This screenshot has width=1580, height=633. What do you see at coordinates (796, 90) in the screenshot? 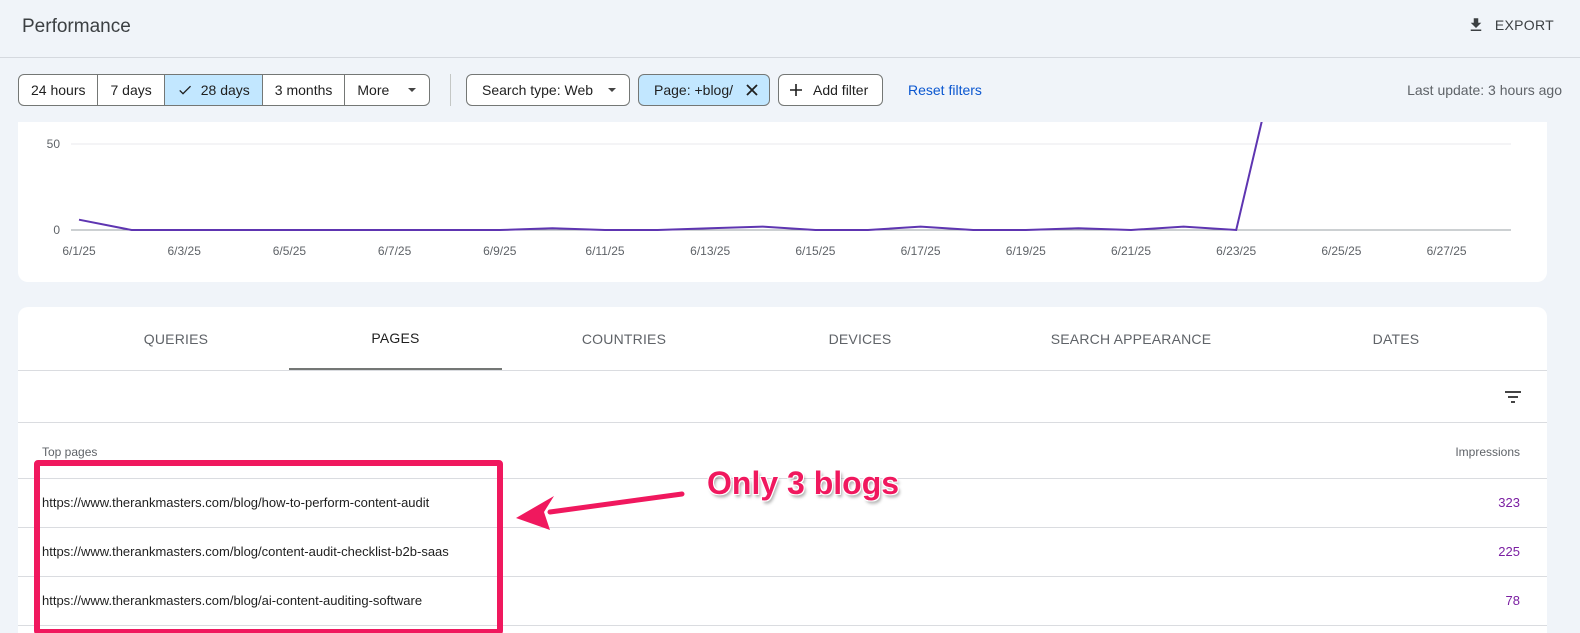
I see `plus-icon` at bounding box center [796, 90].